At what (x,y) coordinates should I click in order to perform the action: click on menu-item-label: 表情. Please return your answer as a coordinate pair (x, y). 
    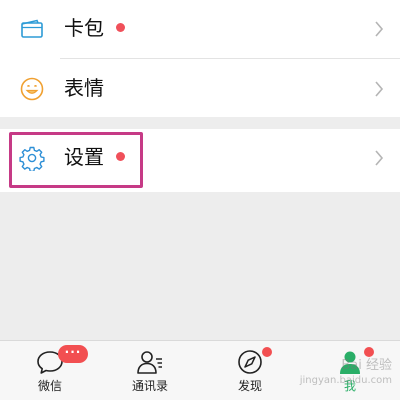
    Looking at the image, I should click on (84, 88).